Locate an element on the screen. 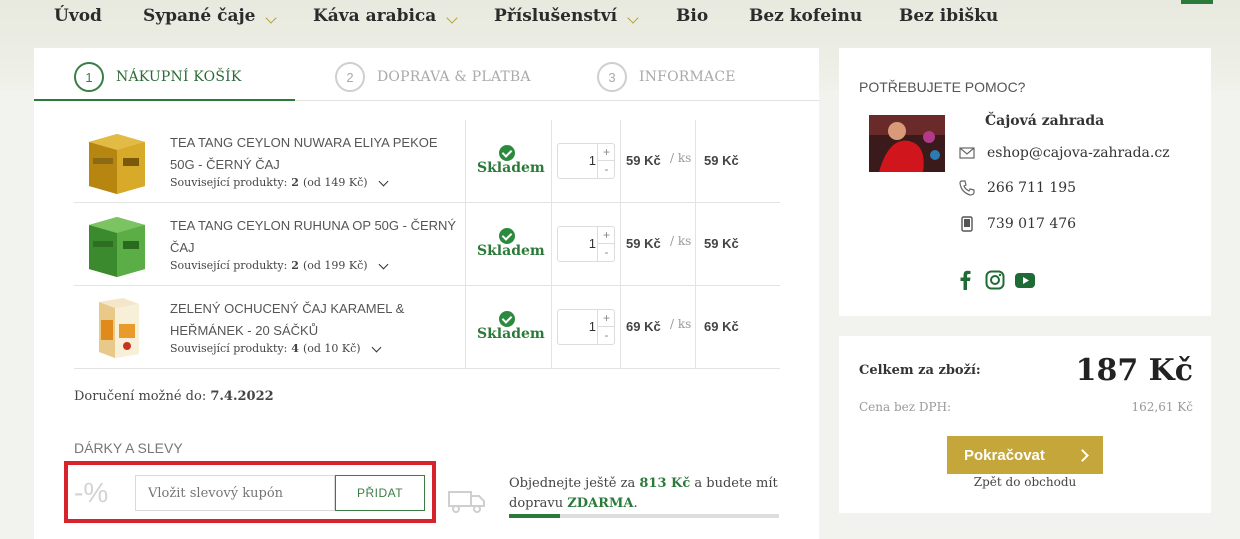  mail-icon is located at coordinates (967, 153).